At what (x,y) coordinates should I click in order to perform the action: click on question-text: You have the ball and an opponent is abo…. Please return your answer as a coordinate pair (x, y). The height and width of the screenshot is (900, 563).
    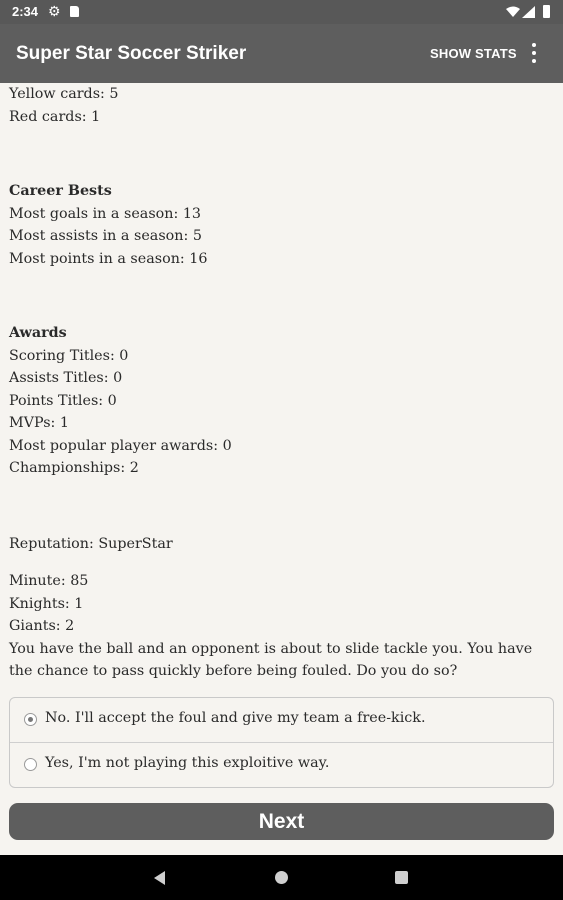
    Looking at the image, I should click on (271, 660).